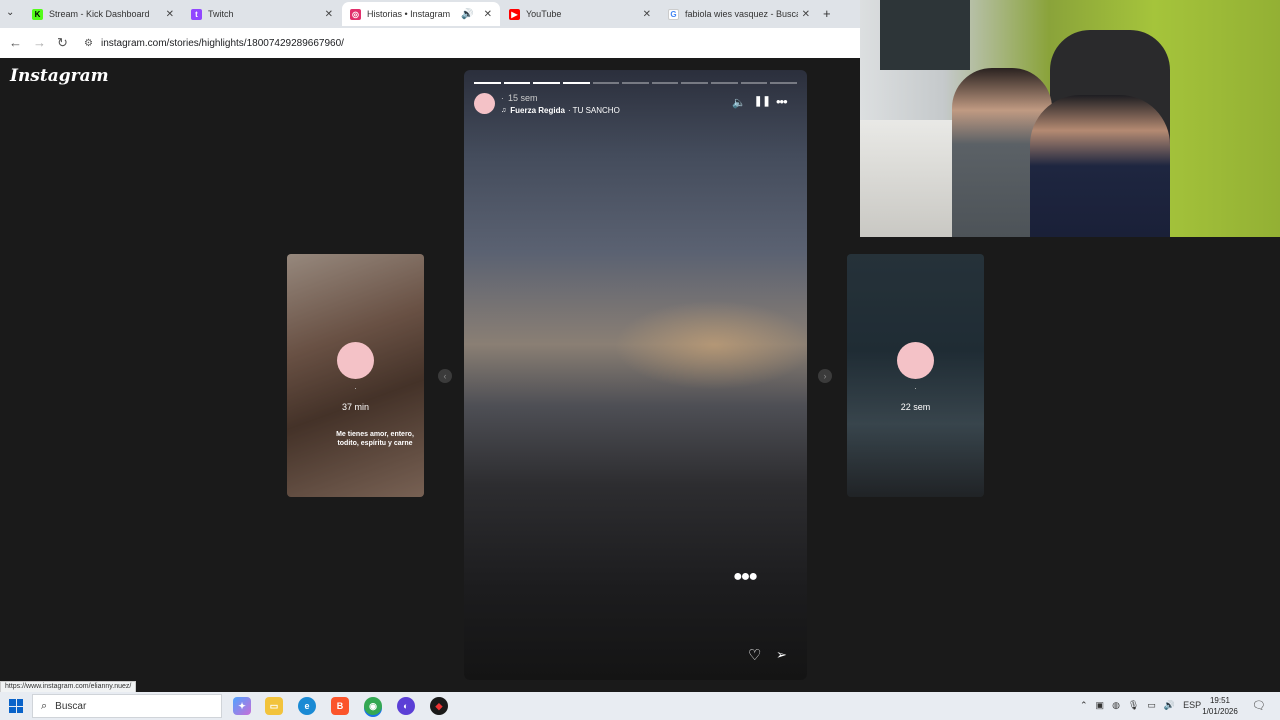 The image size is (1280, 720). I want to click on network-icon: ◍, so click(1116, 705).